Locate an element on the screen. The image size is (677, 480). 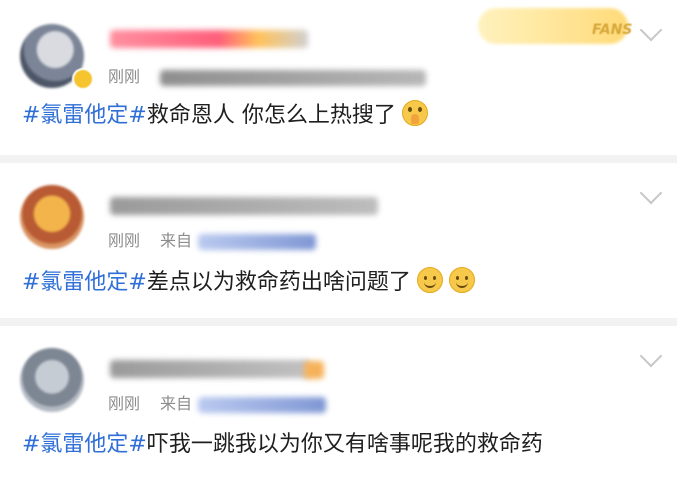
source-redacted is located at coordinates (293, 78).